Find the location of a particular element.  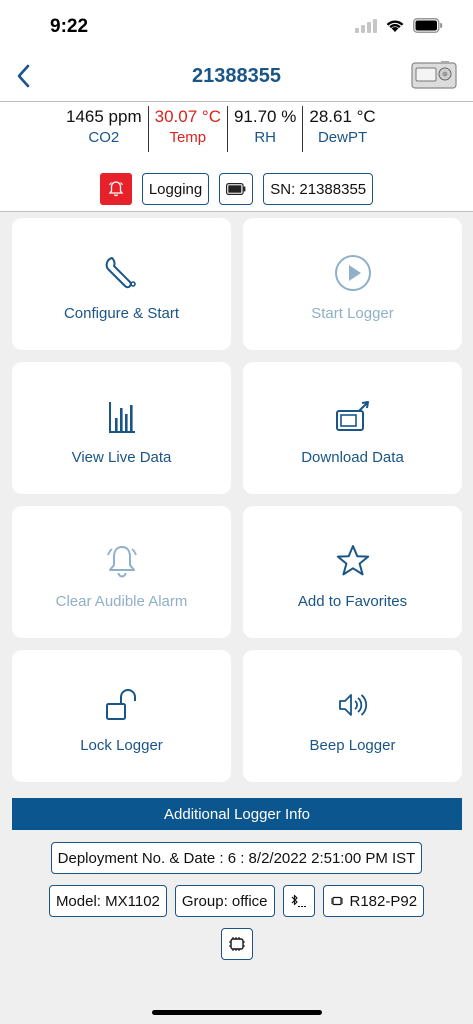

reading-co2: 1465 ppm CO2 is located at coordinates (104, 129).